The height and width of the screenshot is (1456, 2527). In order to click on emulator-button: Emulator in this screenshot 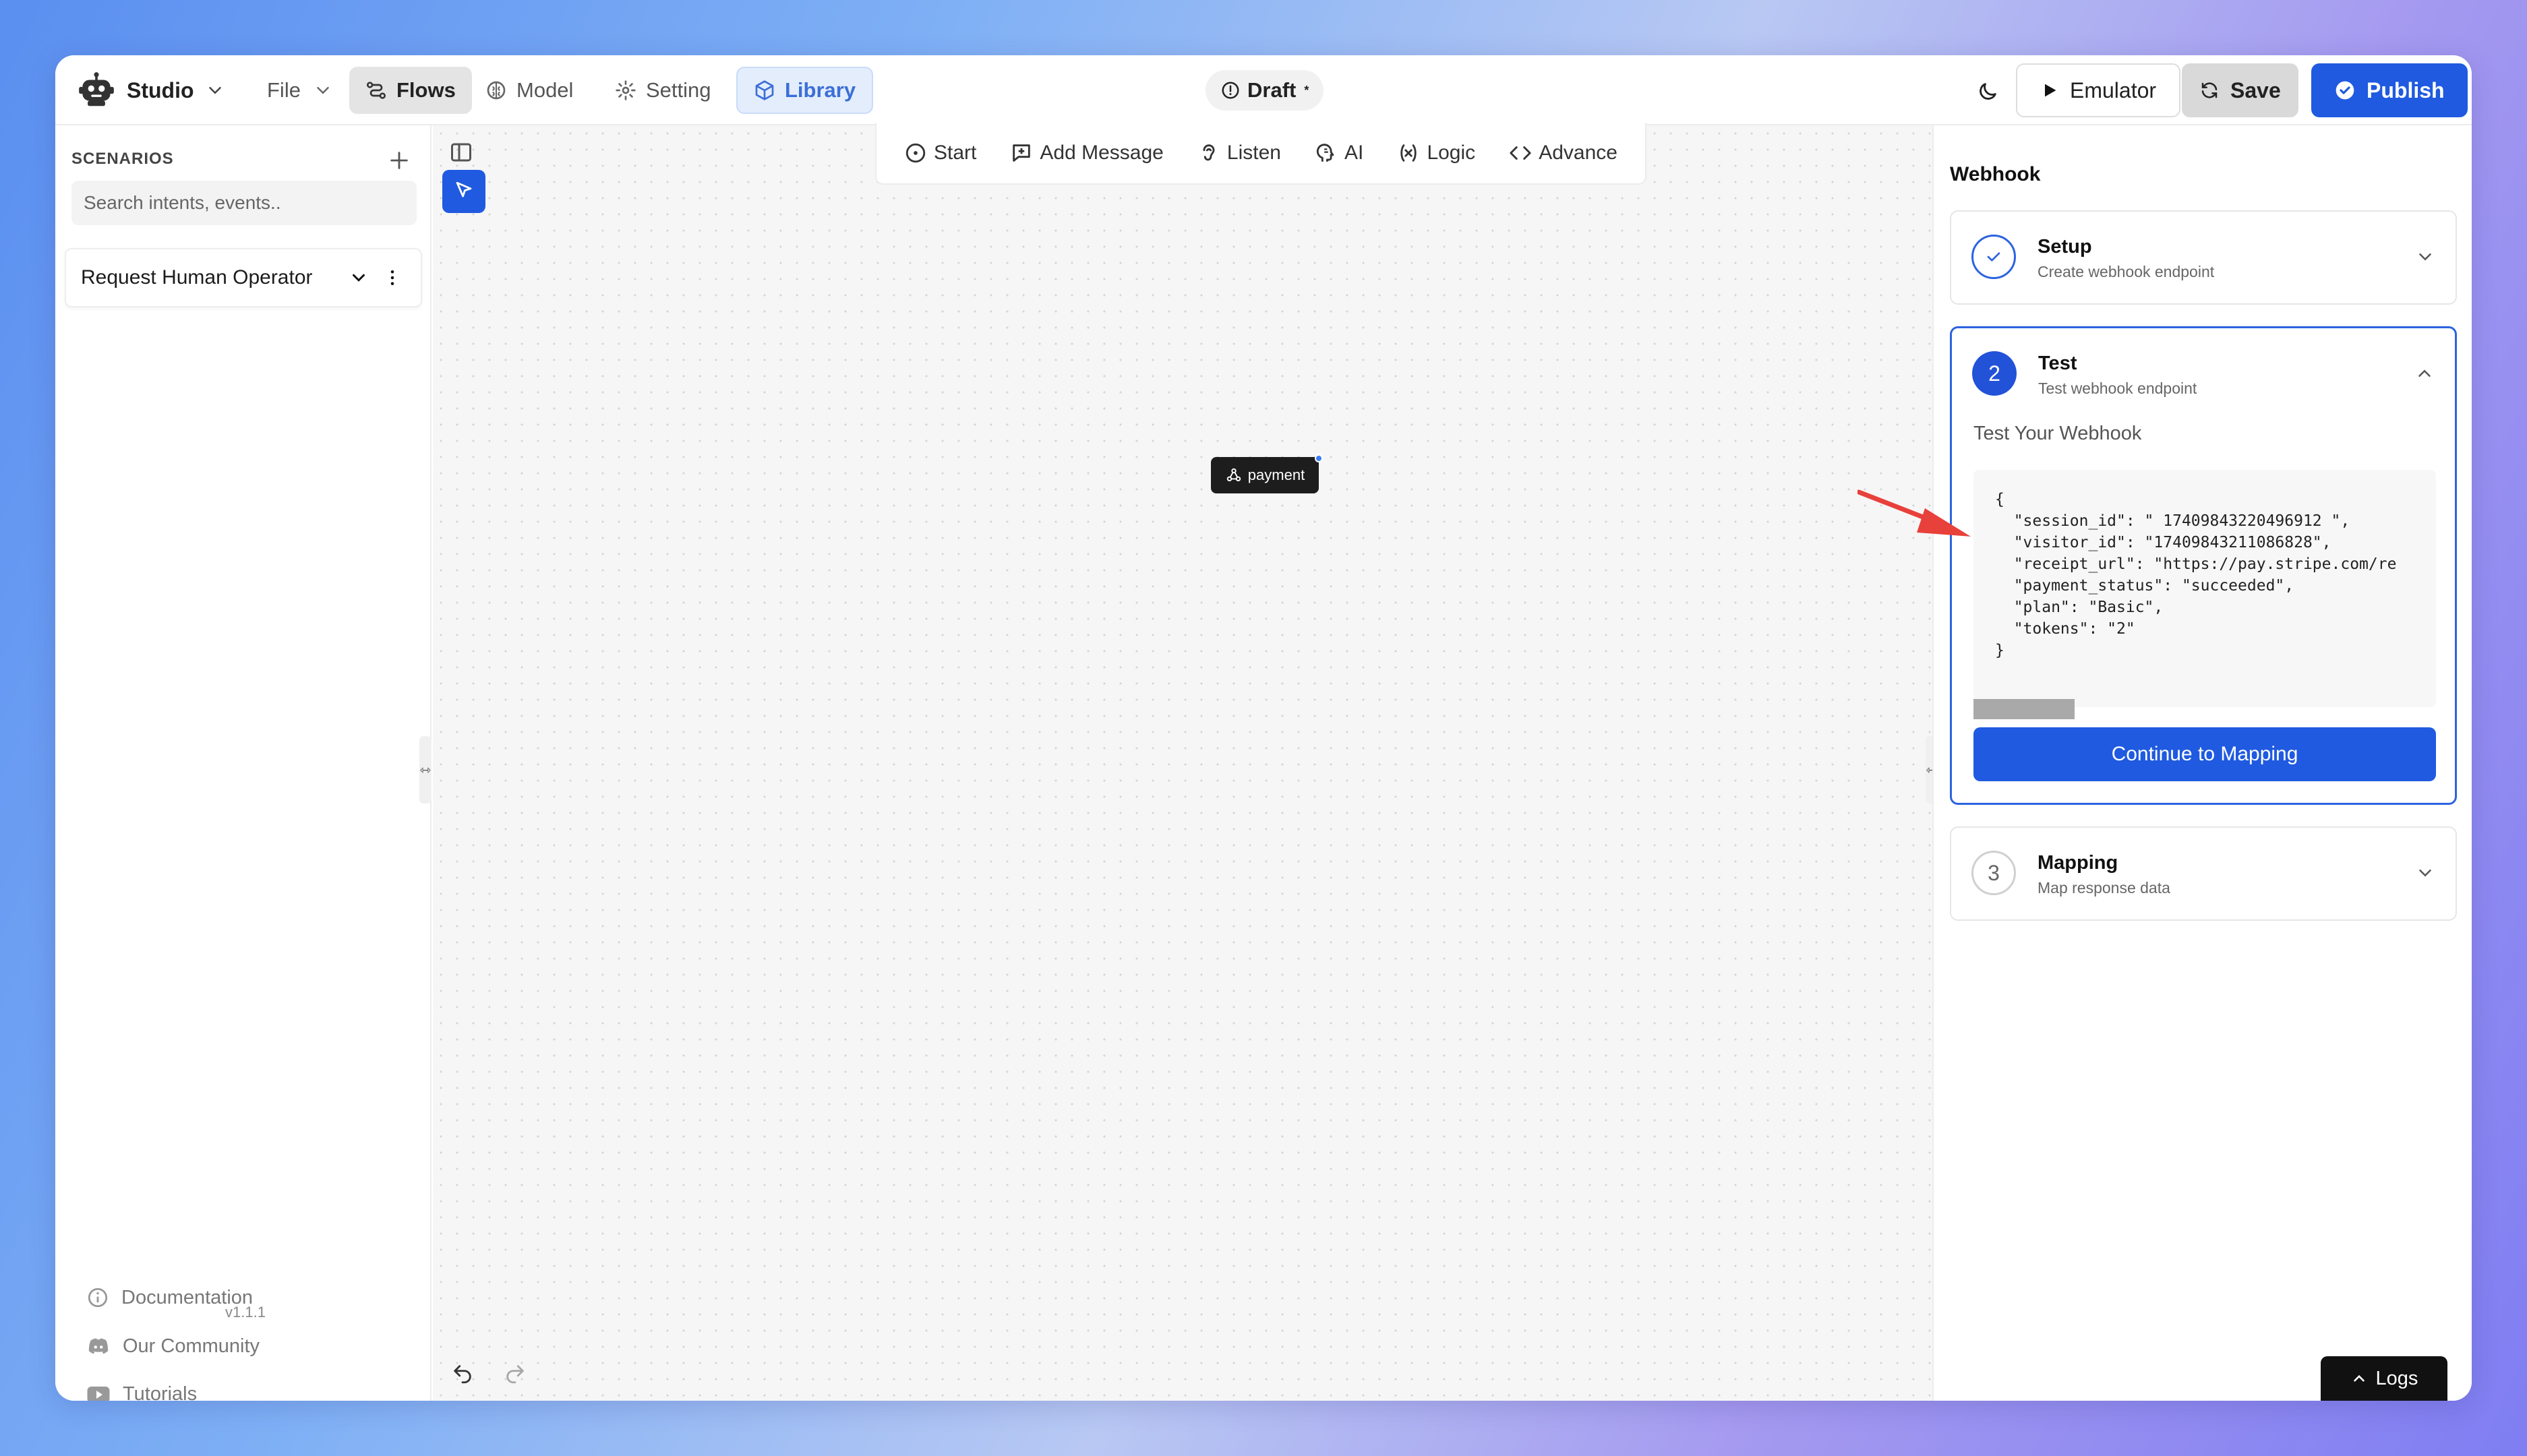, I will do `click(2098, 90)`.